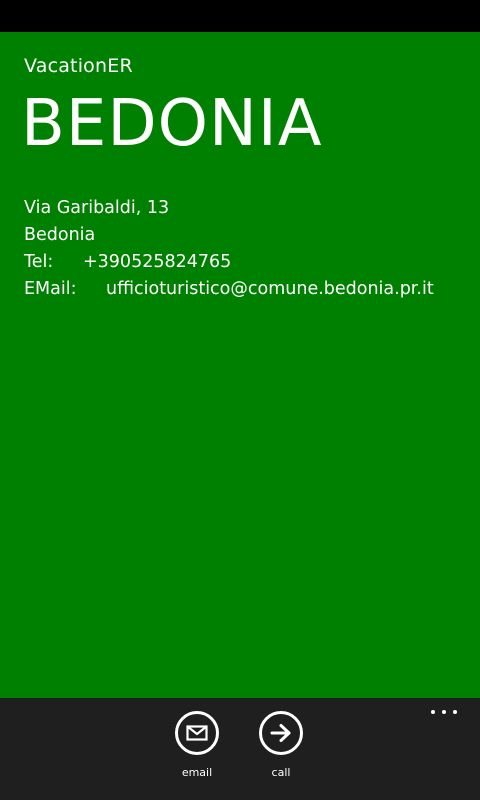 This screenshot has height=800, width=480. I want to click on arrow-right-icon, so click(280, 733).